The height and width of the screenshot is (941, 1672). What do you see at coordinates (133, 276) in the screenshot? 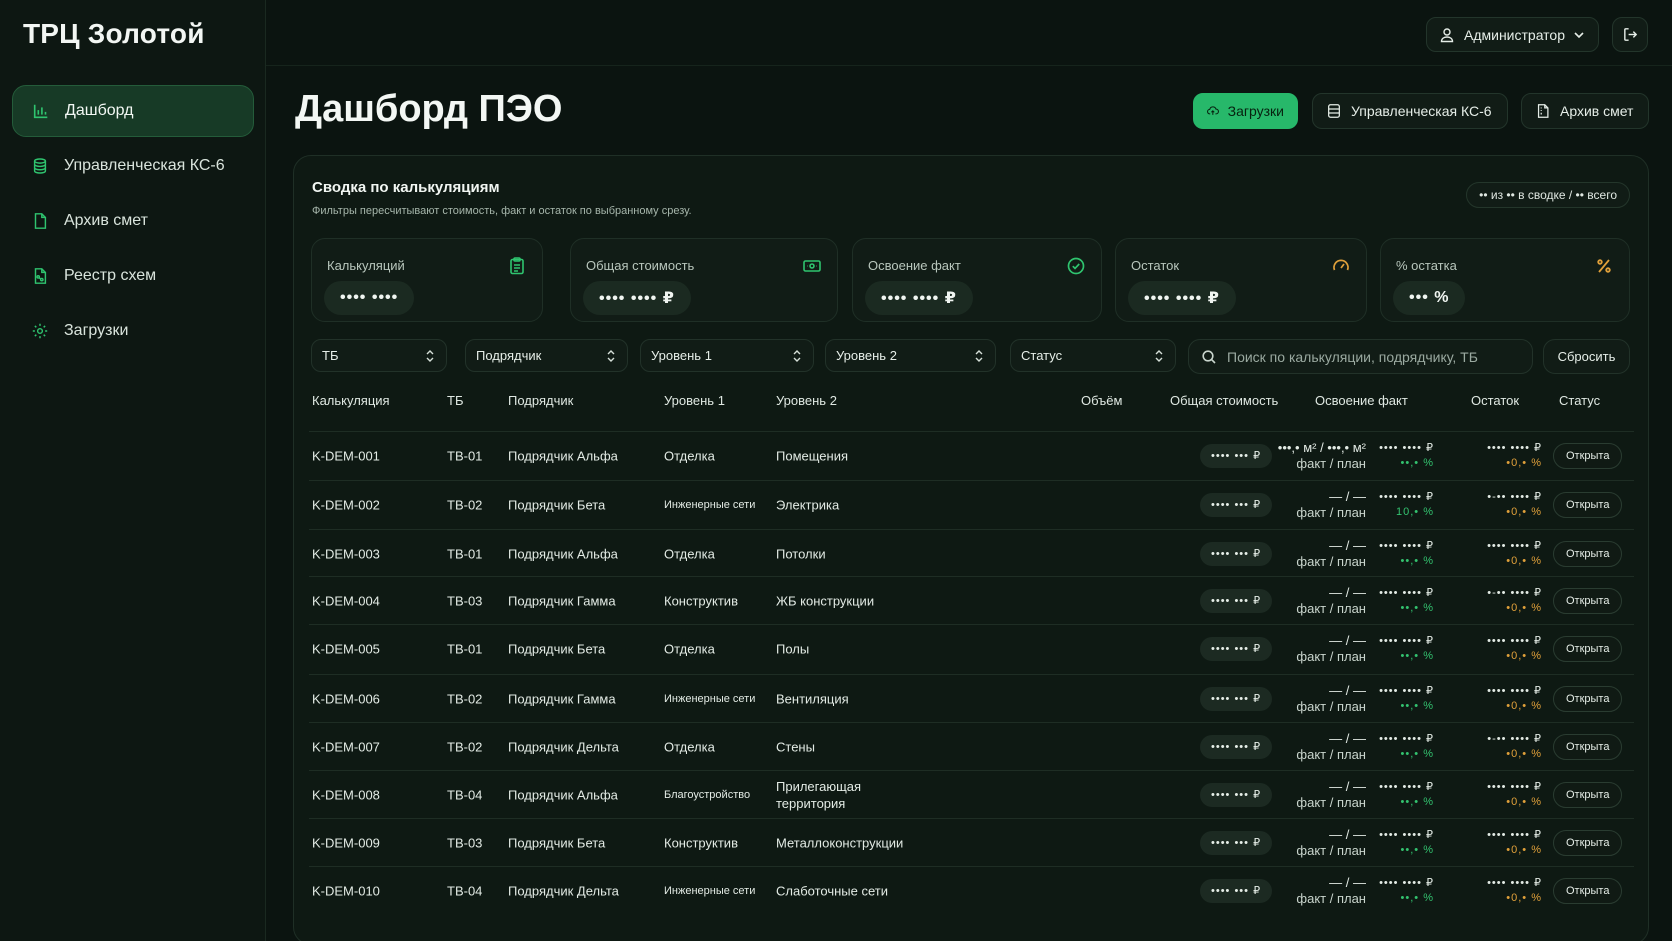
I see `sidebar-item-schemes: Реестр схем` at bounding box center [133, 276].